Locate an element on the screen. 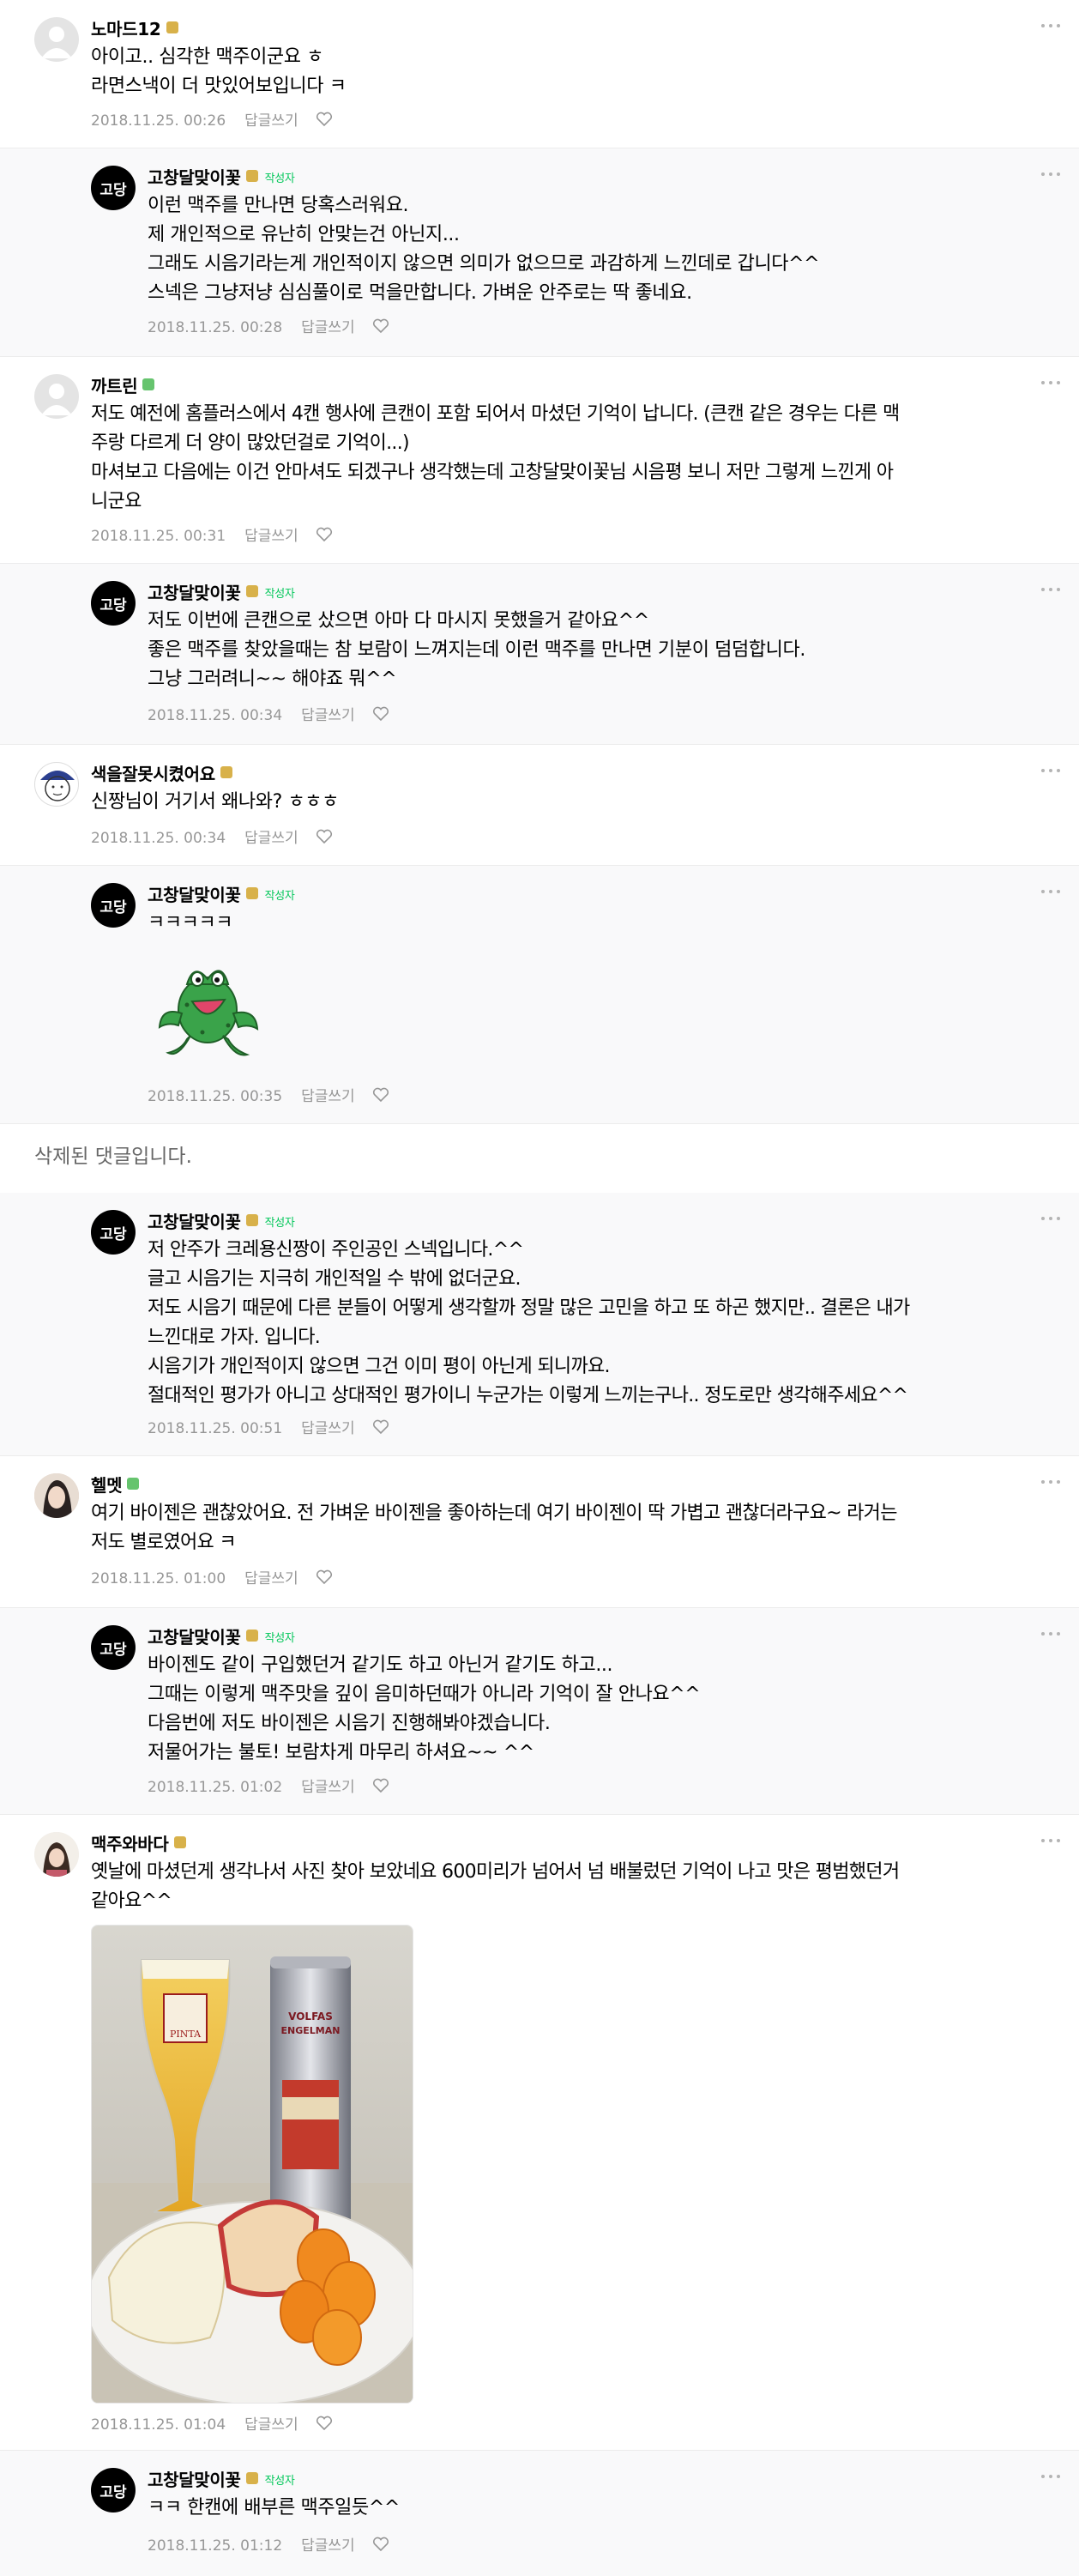 Image resolution: width=1079 pixels, height=2576 pixels. nickname: 까트린 is located at coordinates (123, 384).